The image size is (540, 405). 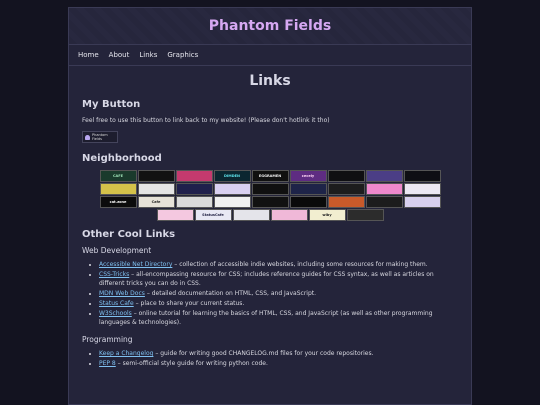 I want to click on my-button-heading: My Button, so click(x=111, y=104).